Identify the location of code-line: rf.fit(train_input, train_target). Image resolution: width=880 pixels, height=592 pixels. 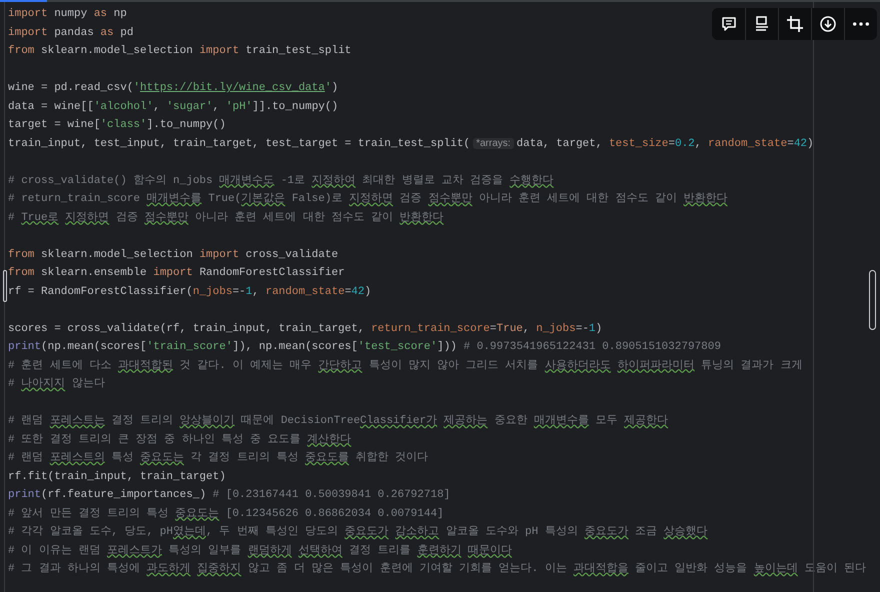
(117, 477).